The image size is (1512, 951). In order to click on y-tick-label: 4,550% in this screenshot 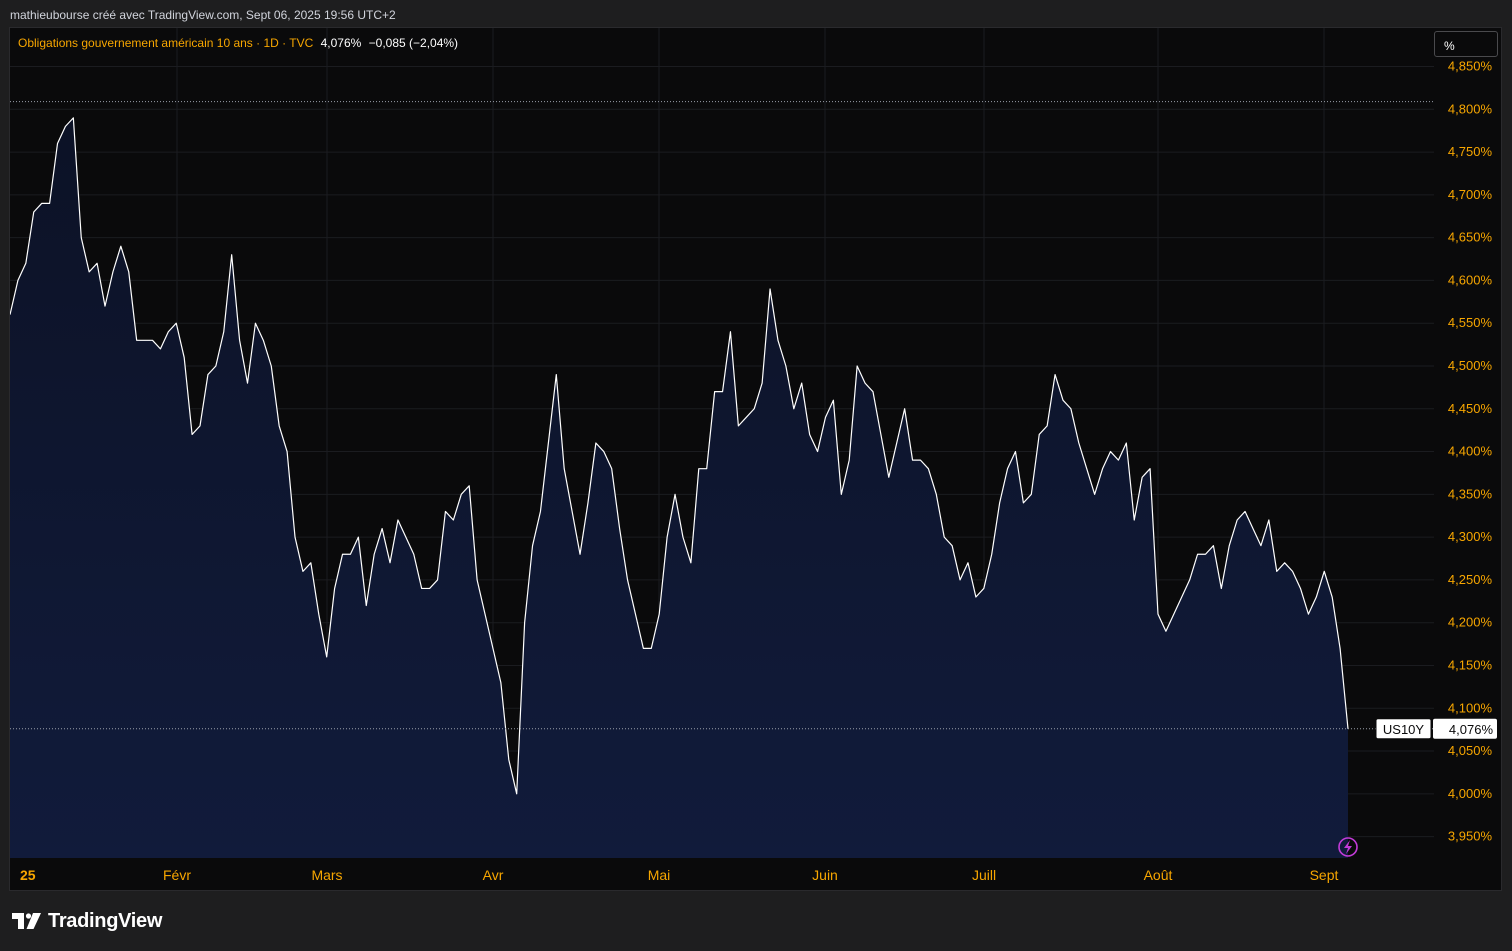, I will do `click(1470, 322)`.